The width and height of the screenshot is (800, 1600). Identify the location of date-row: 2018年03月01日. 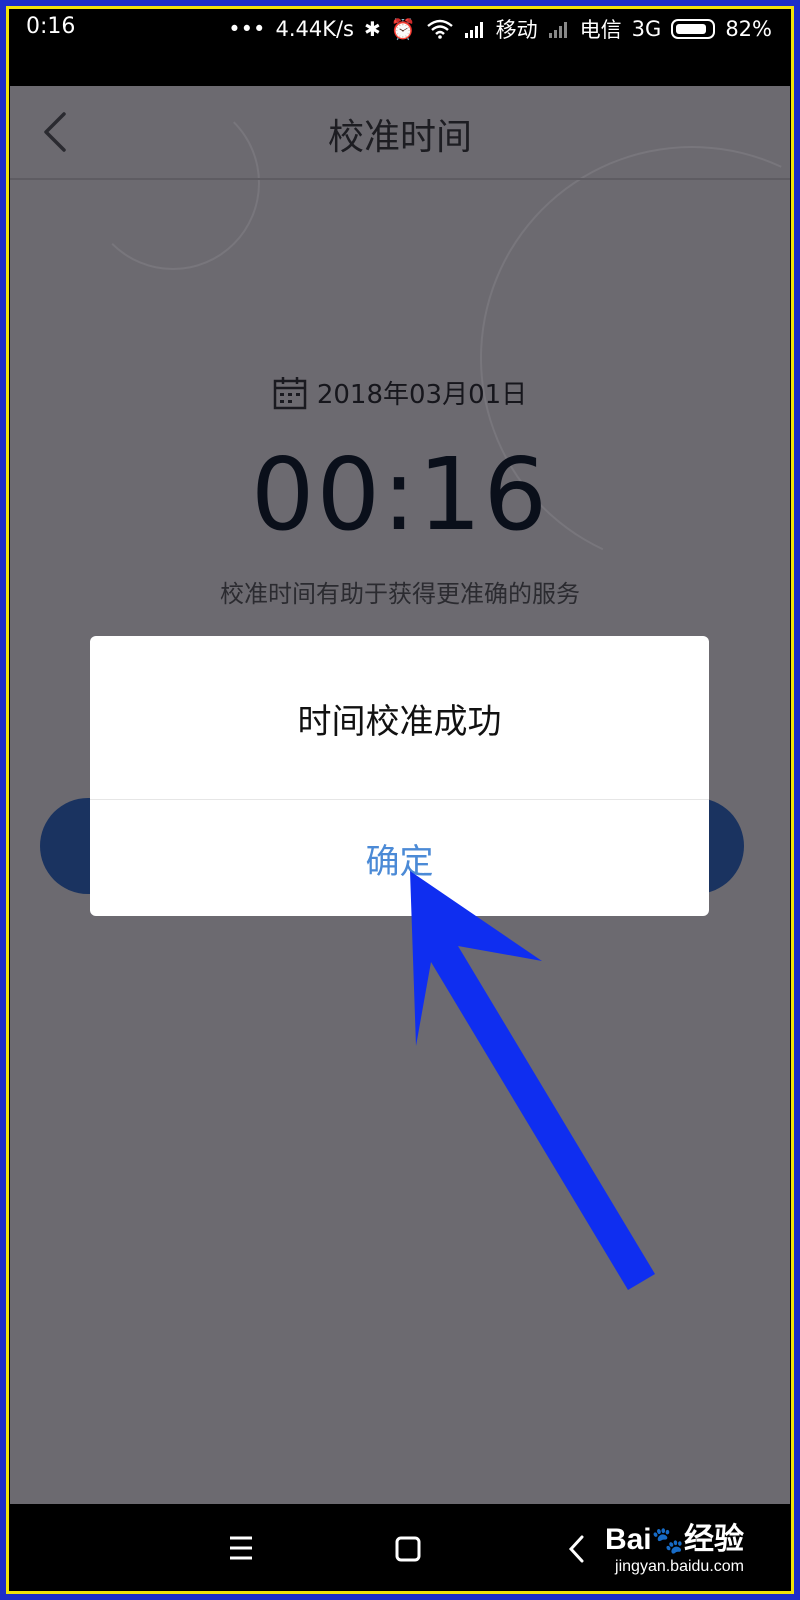
(400, 392).